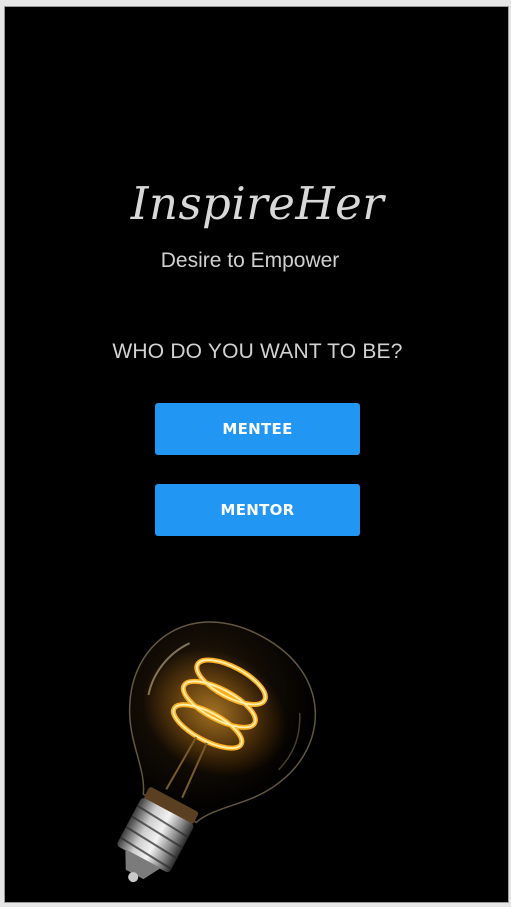 This screenshot has height=907, width=511. Describe the element at coordinates (257, 203) in the screenshot. I see `app-title: InspireHer` at that location.